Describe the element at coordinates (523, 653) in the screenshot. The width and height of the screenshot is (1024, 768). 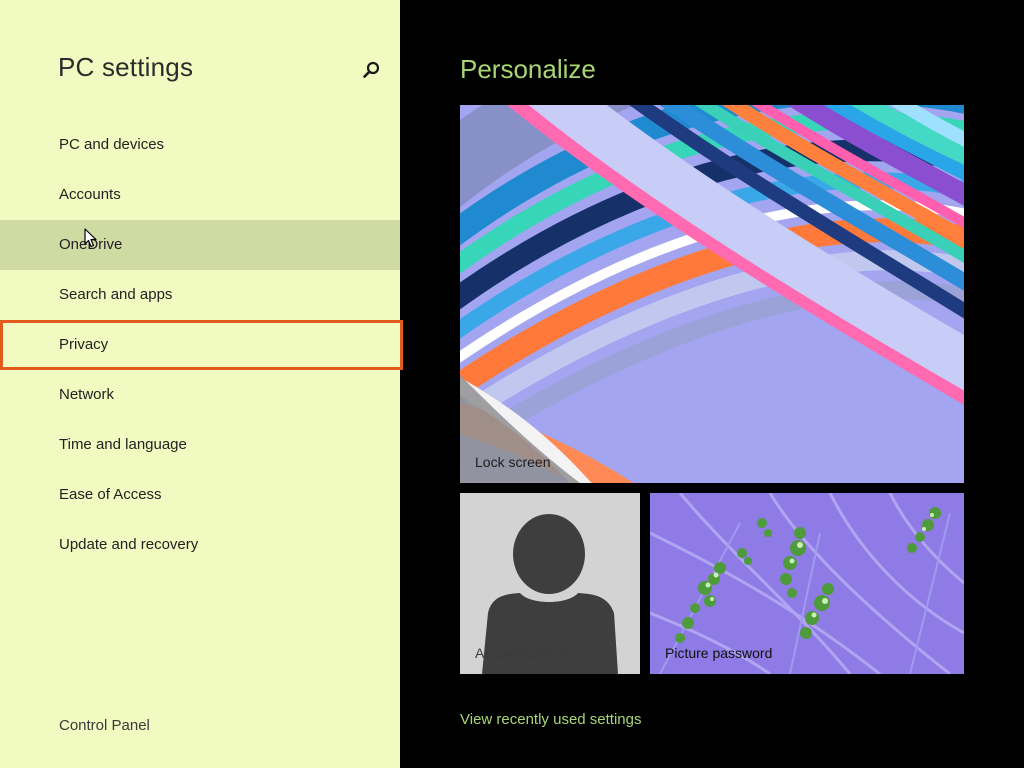
I see `account-picture-label: Account picture` at that location.